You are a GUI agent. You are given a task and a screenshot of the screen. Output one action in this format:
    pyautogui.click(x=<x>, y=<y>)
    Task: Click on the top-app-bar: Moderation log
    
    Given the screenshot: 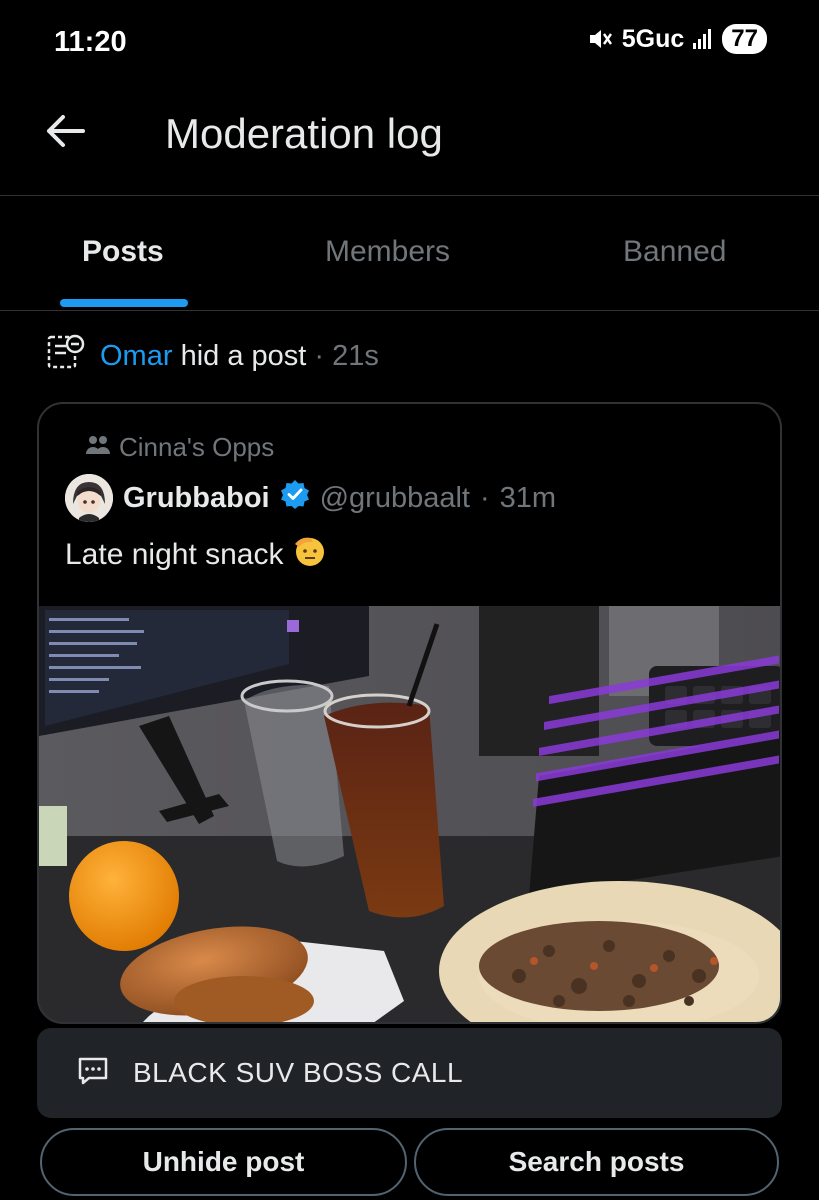 What is the action you would take?
    pyautogui.click(x=409, y=141)
    